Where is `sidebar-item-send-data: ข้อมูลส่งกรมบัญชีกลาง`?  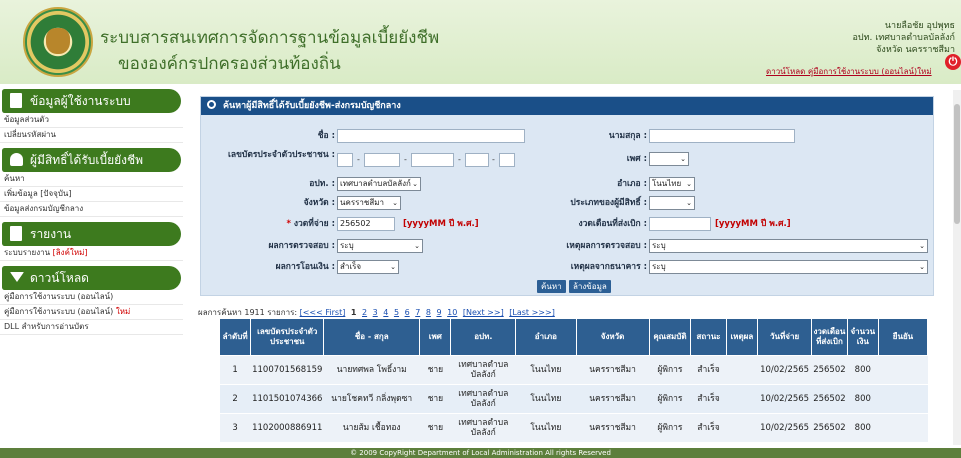
sidebar-item-send-data: ข้อมูลส่งกรมบัญชีกลาง is located at coordinates (91, 209).